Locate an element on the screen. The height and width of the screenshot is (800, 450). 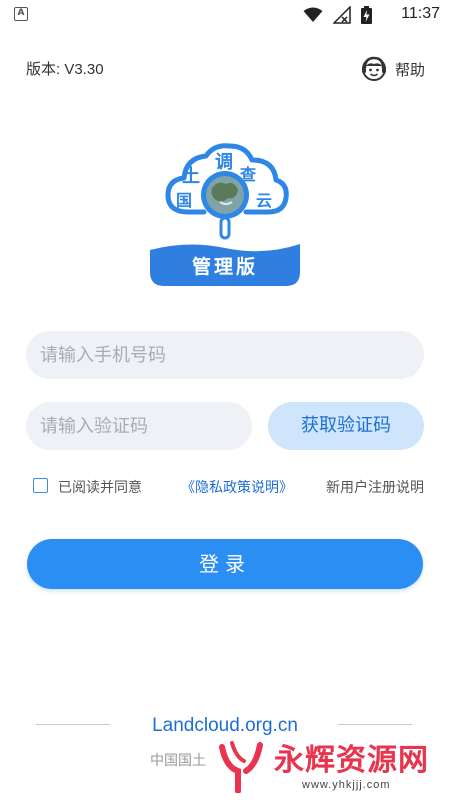
agreement-row: 已阅读并同意 《隐私政策说明》 新用户注册说明 is located at coordinates (229, 486).